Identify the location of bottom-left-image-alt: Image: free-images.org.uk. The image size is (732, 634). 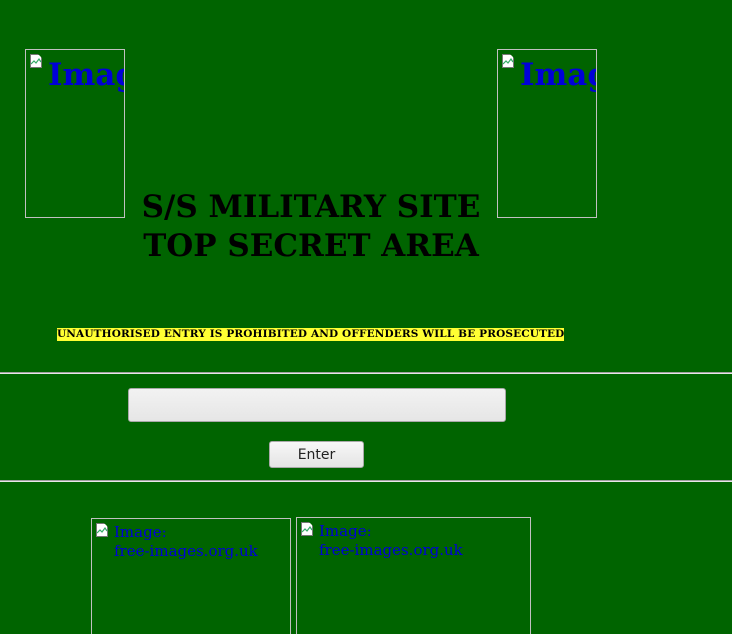
(186, 542).